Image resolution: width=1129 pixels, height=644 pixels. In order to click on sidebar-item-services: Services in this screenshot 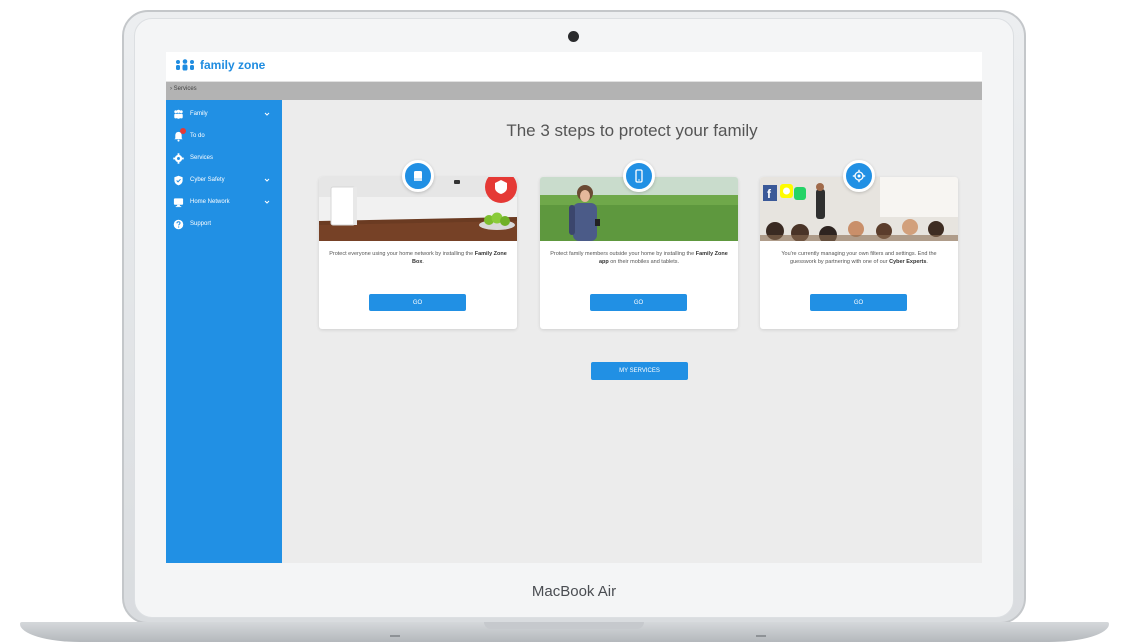, I will do `click(224, 158)`.